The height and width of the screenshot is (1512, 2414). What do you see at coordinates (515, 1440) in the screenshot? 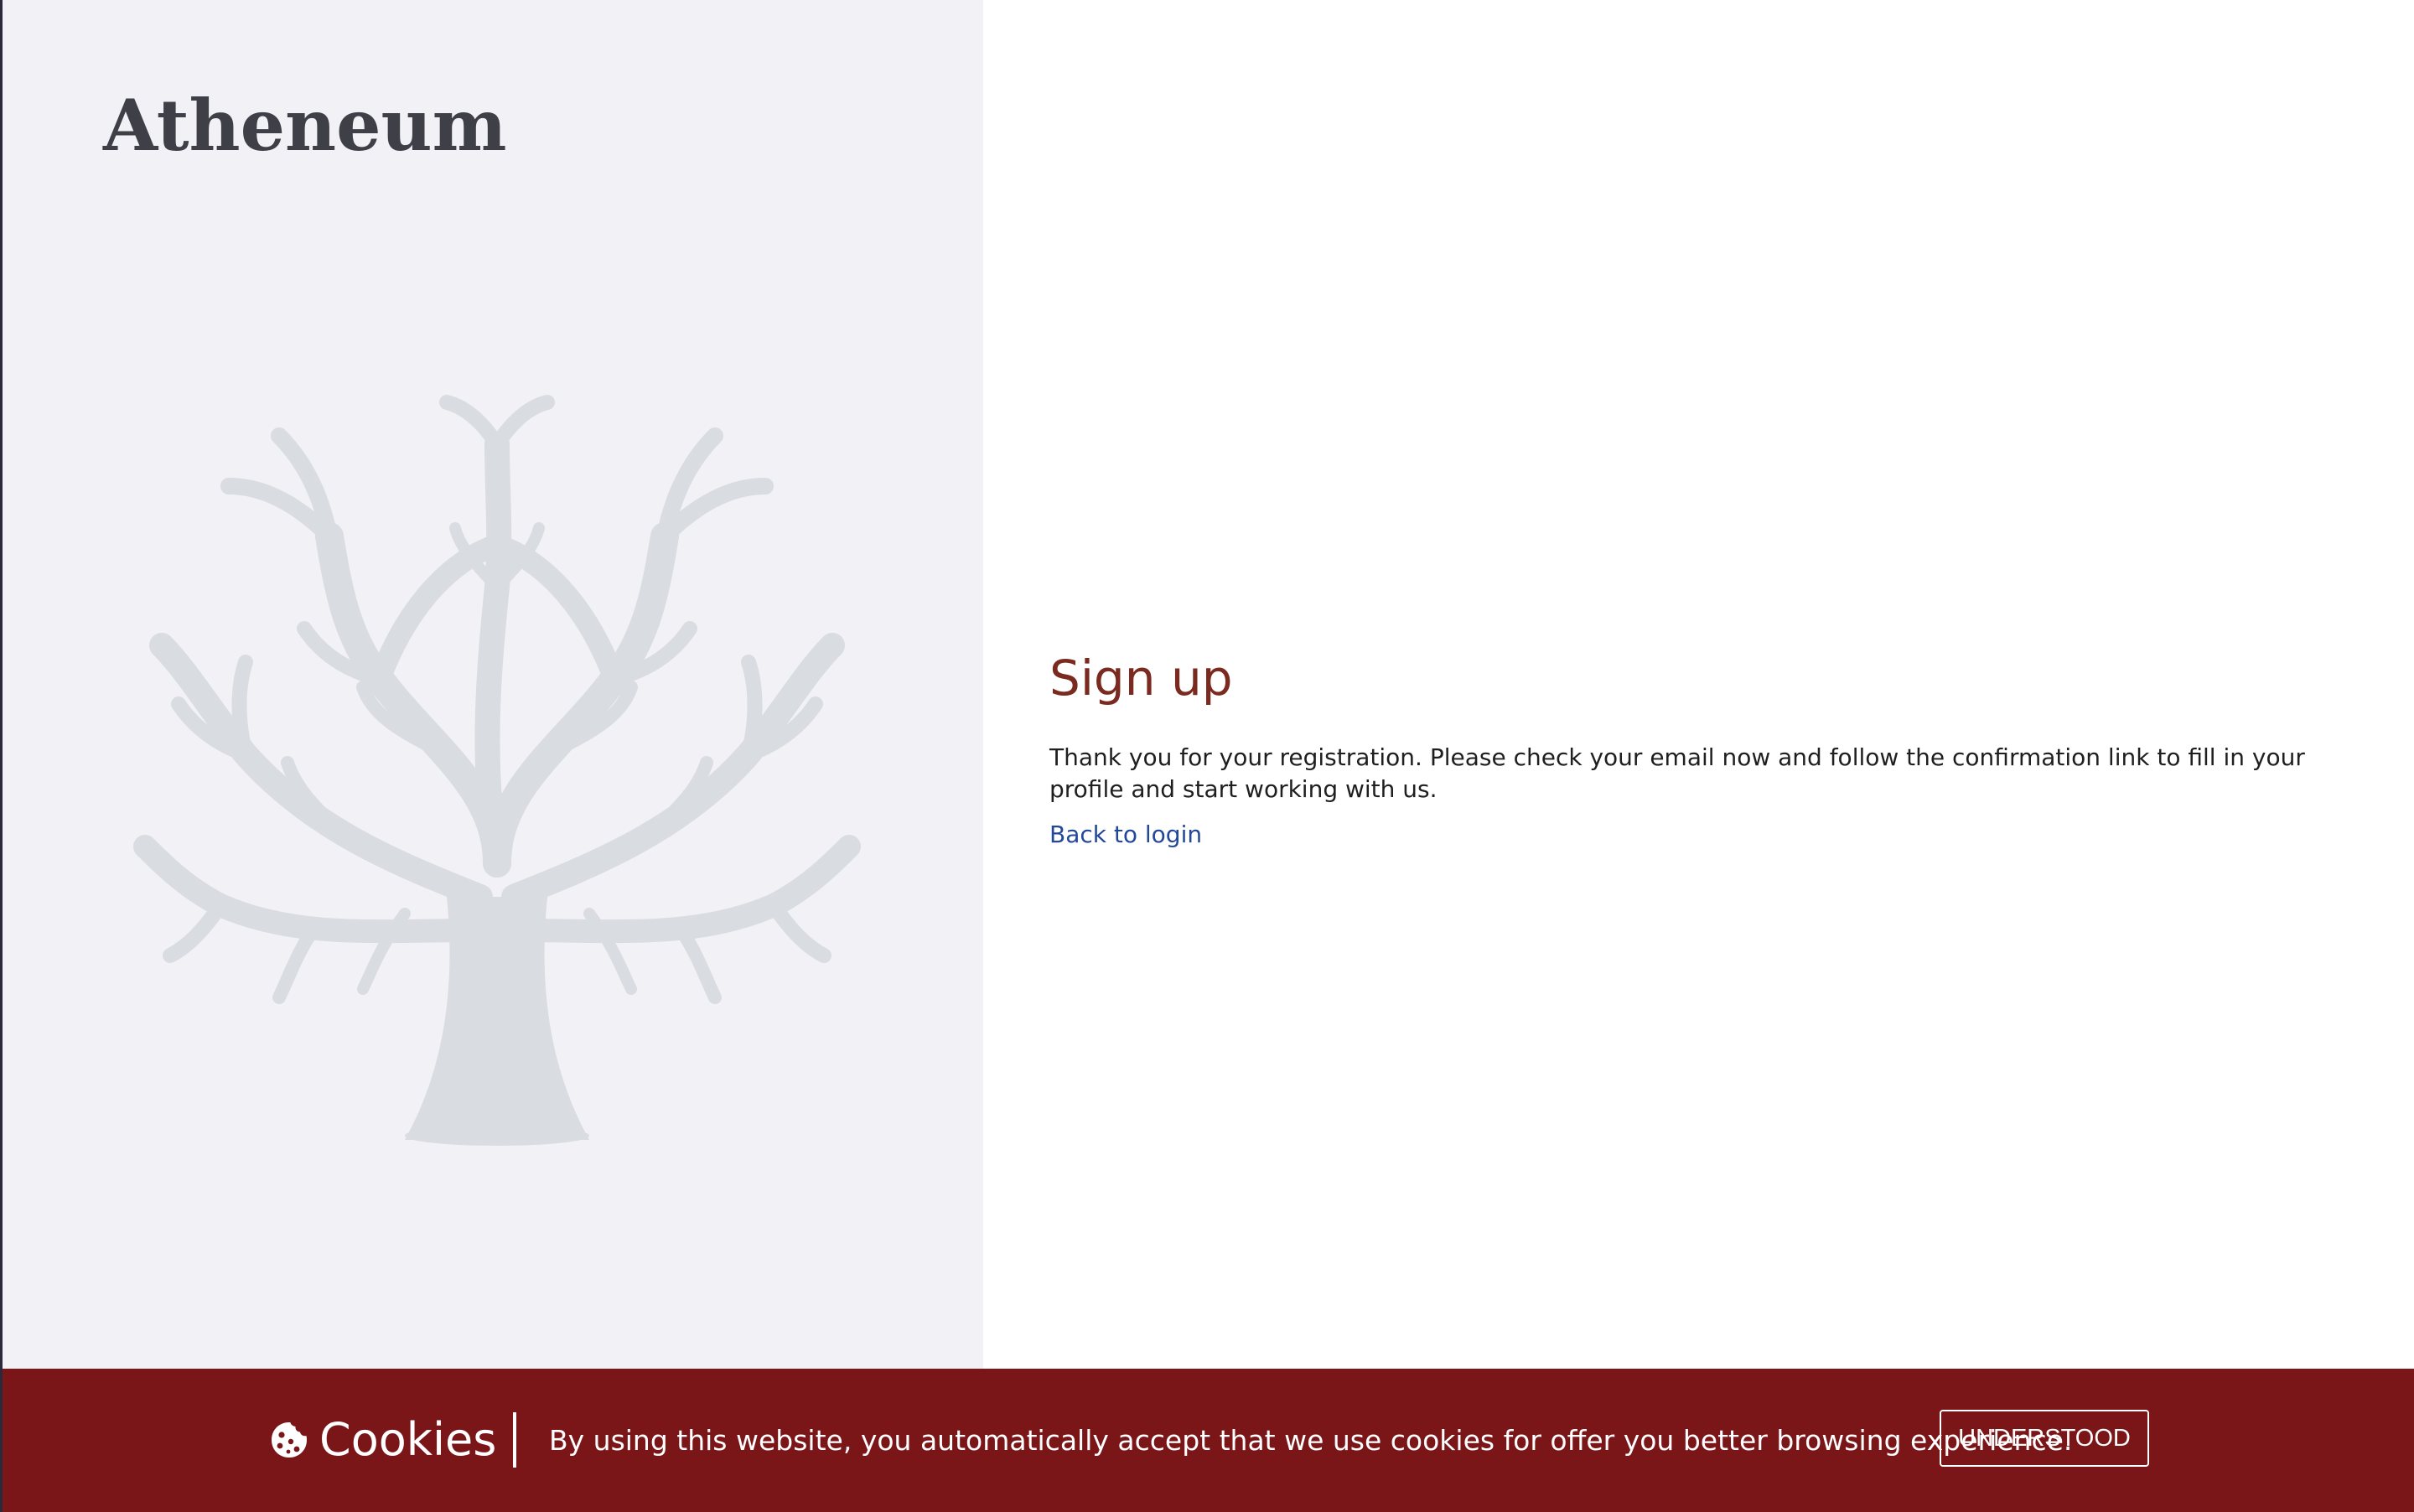
I see `cookie-divider` at bounding box center [515, 1440].